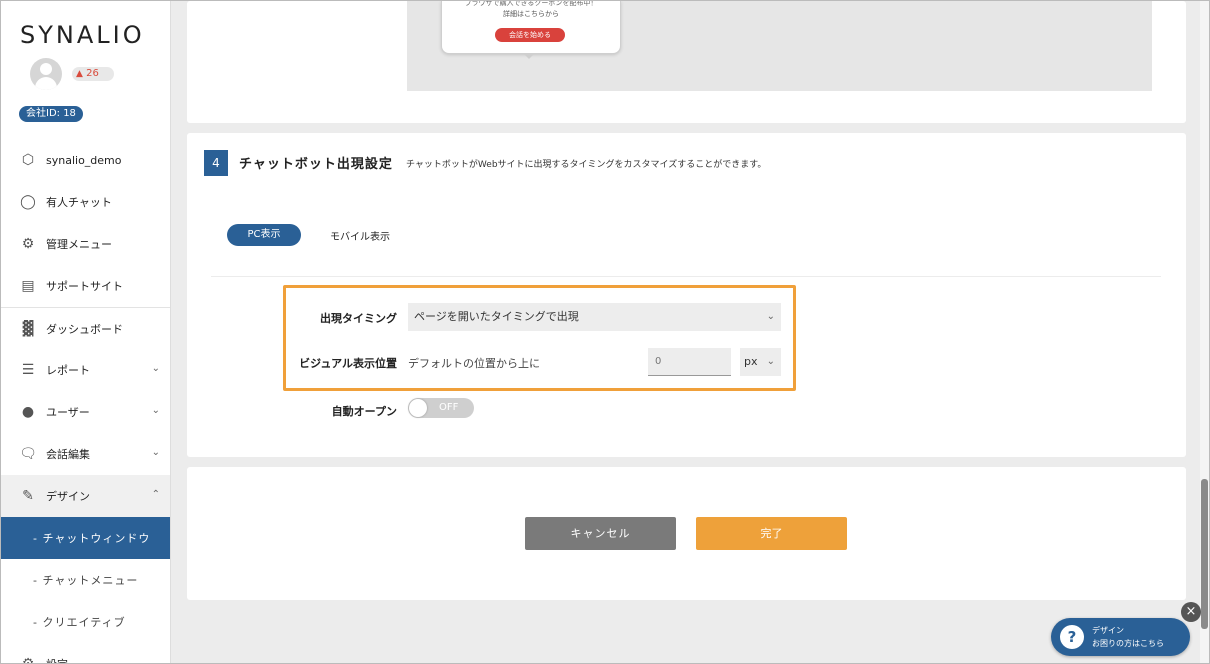  Describe the element at coordinates (360, 235) in the screenshot. I see `tab-mobile-display: モバイル表示` at that location.